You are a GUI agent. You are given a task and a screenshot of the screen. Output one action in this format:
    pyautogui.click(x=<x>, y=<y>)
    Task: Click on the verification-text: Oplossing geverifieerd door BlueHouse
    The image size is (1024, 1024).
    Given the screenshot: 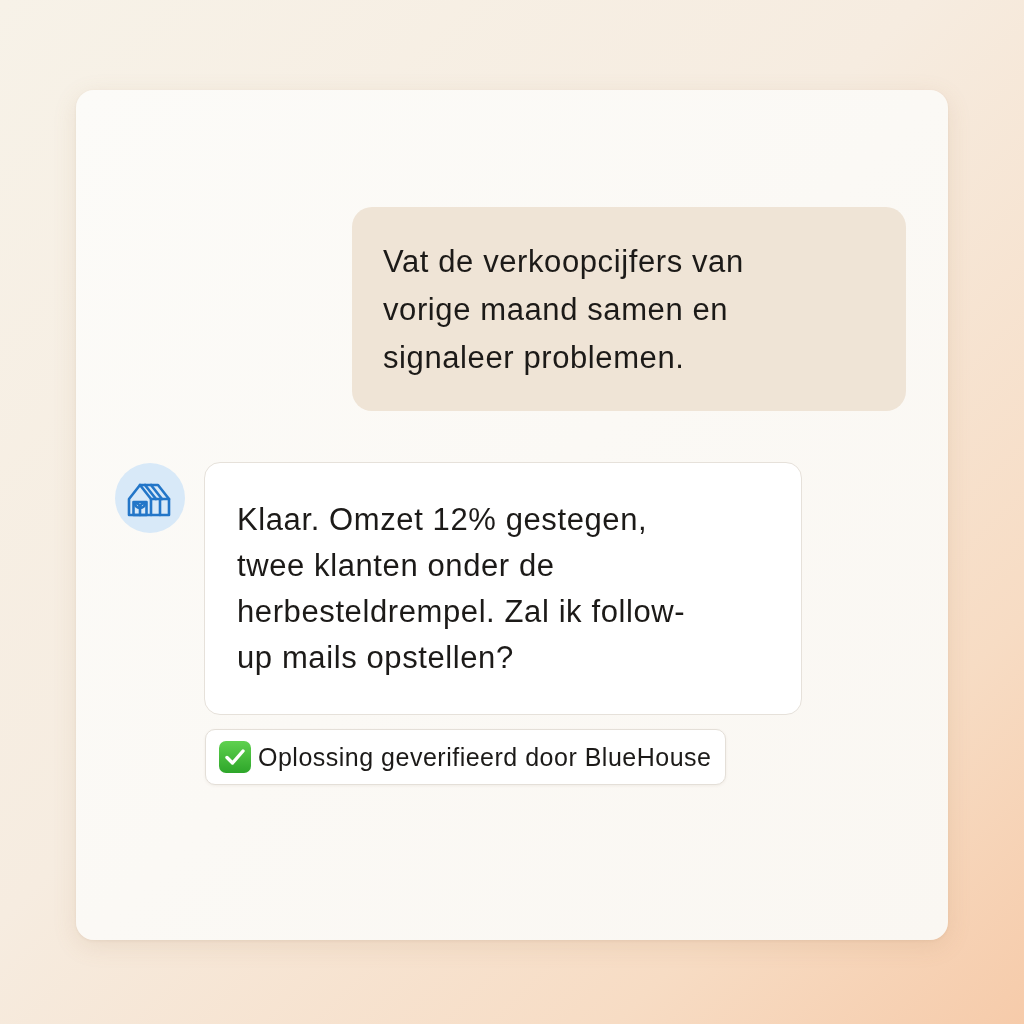 What is the action you would take?
    pyautogui.click(x=485, y=757)
    